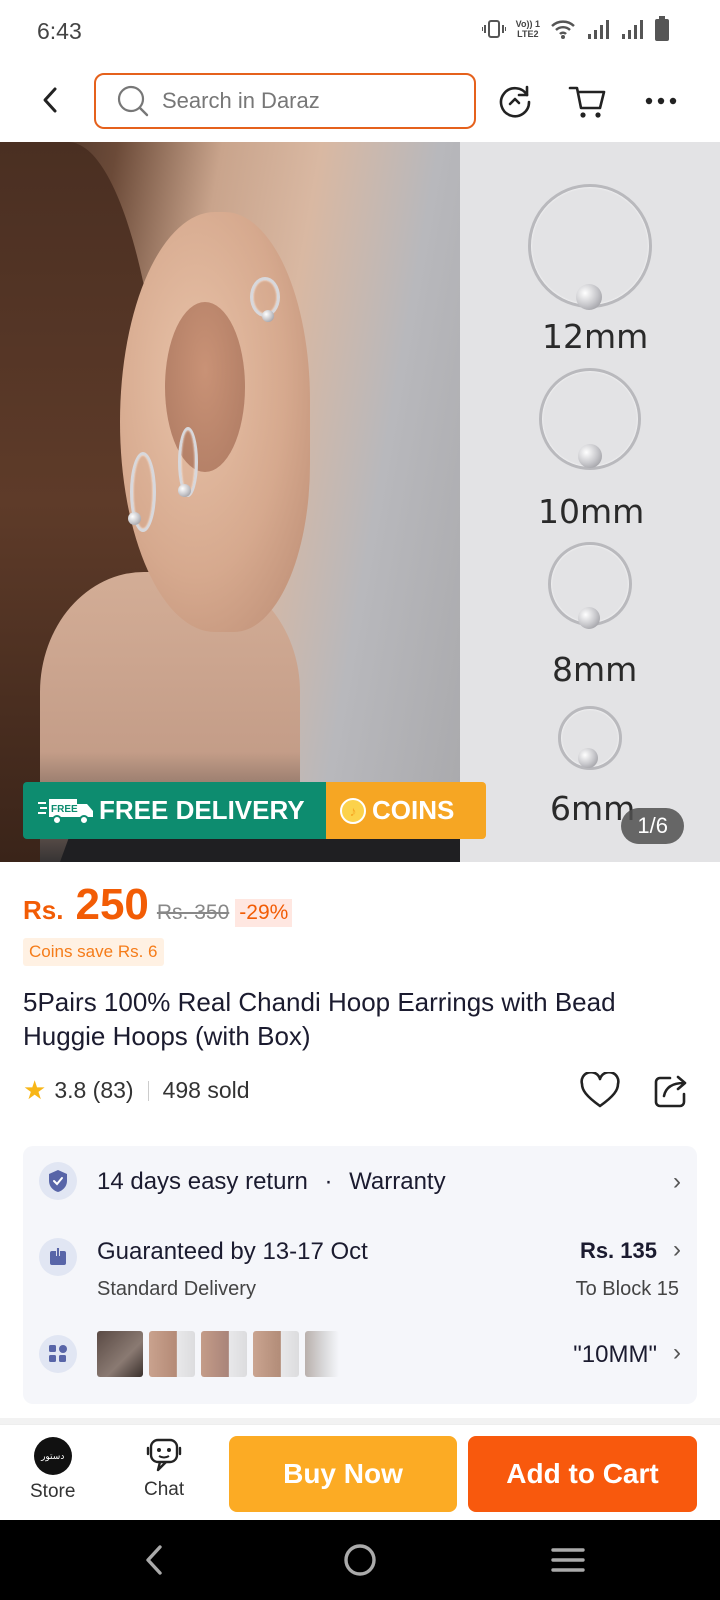 This screenshot has width=720, height=1600. I want to click on back-icon, so click(50, 100).